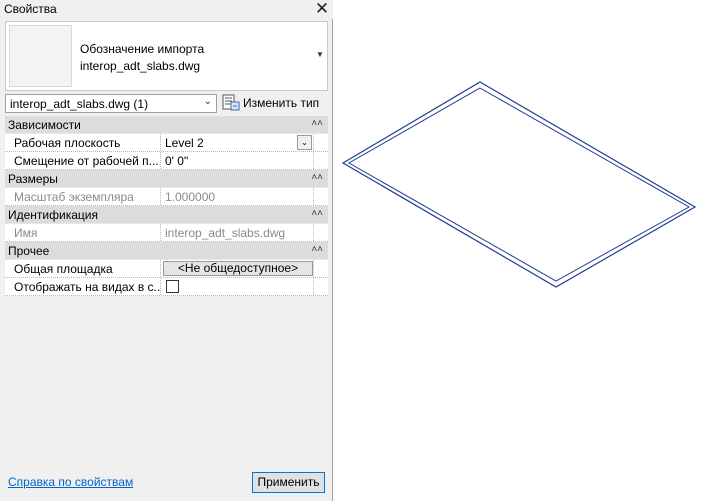 The width and height of the screenshot is (709, 504). I want to click on show-in-views-checkbox, so click(172, 286).